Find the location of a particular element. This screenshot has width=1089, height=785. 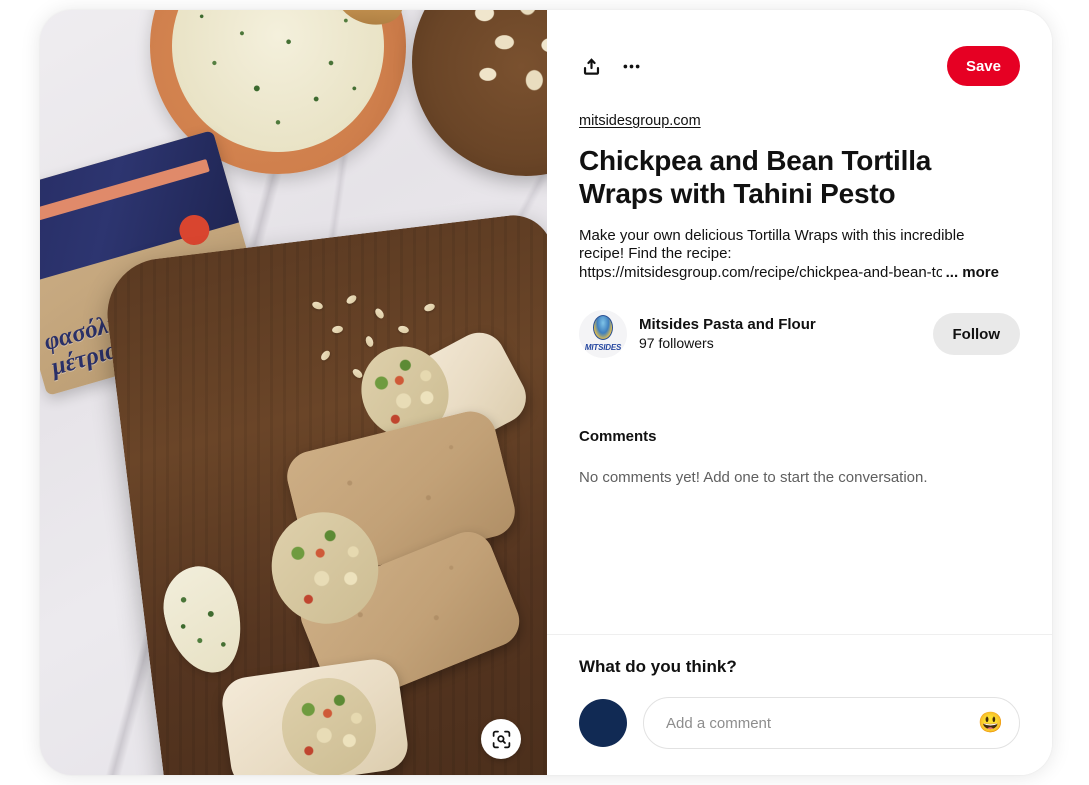

follow-button: Follow is located at coordinates (976, 334).